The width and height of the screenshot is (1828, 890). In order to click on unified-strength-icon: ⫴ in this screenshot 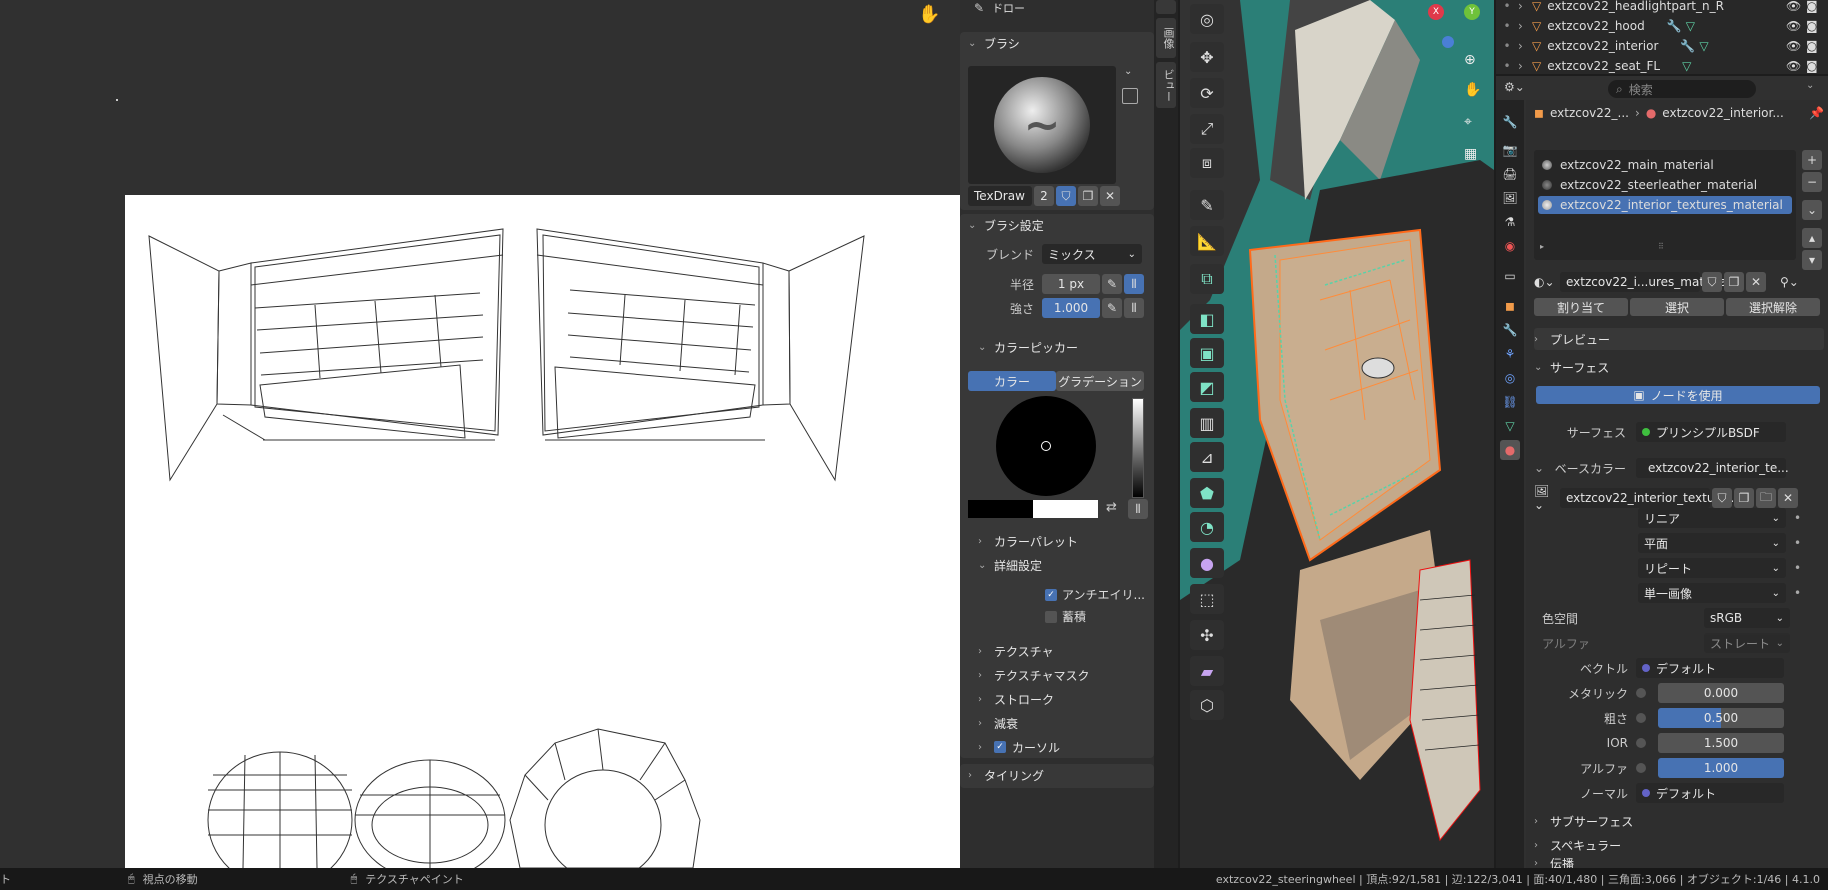, I will do `click(1134, 308)`.